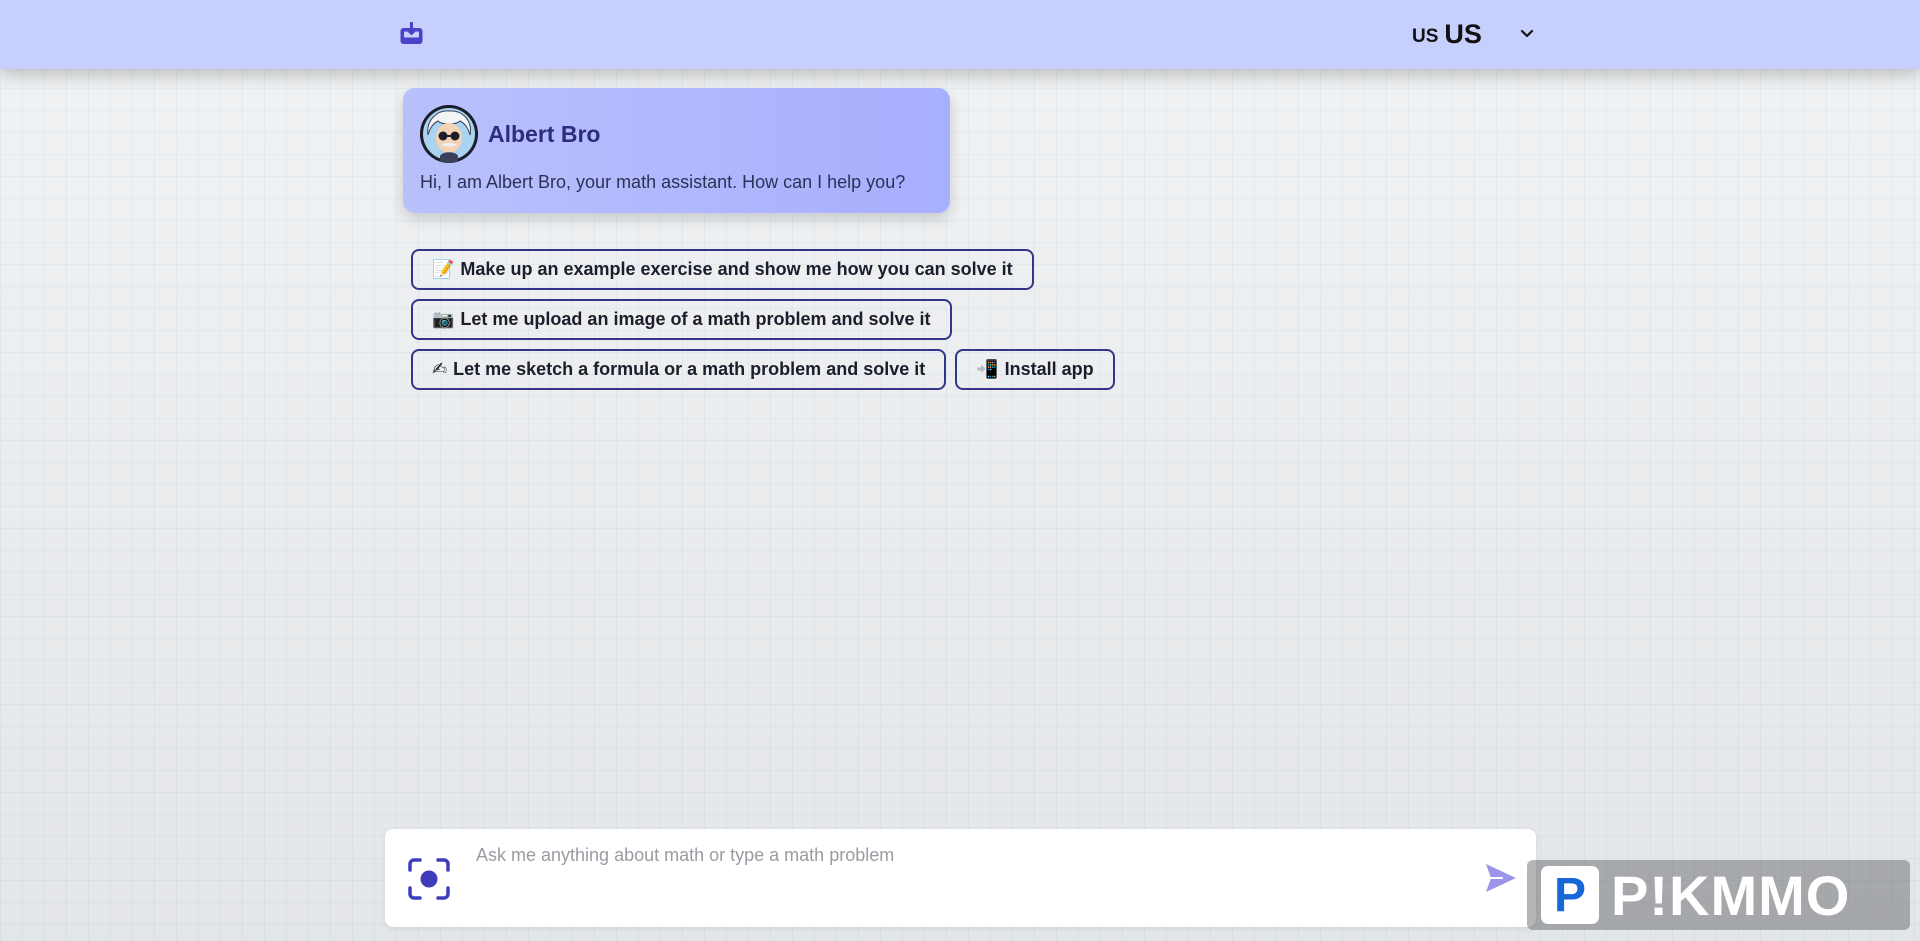 The height and width of the screenshot is (941, 1920). What do you see at coordinates (544, 134) in the screenshot?
I see `assistant-name: Albert Bro` at bounding box center [544, 134].